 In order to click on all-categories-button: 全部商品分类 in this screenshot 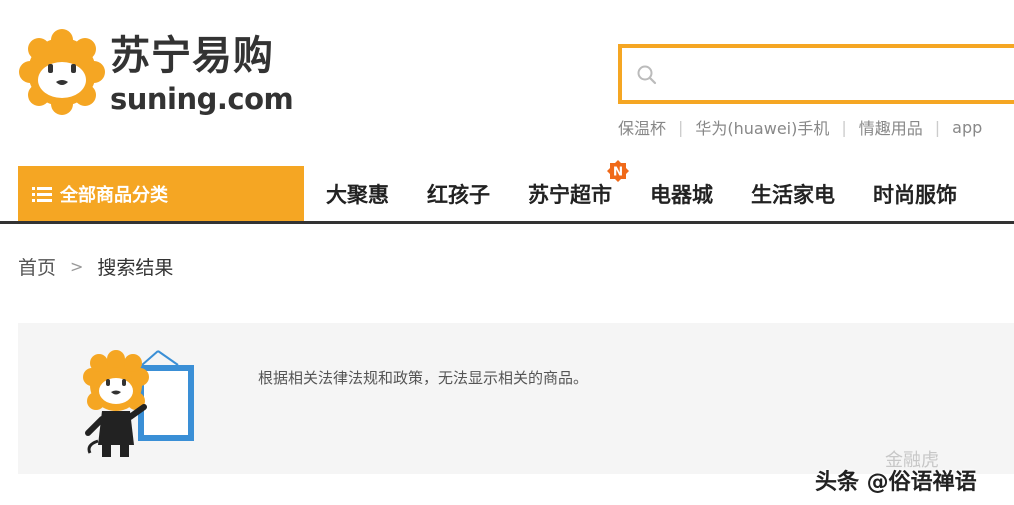, I will do `click(161, 194)`.